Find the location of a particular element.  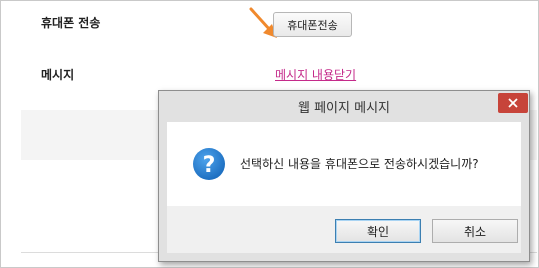

message-label: 메시지 is located at coordinates (58, 75).